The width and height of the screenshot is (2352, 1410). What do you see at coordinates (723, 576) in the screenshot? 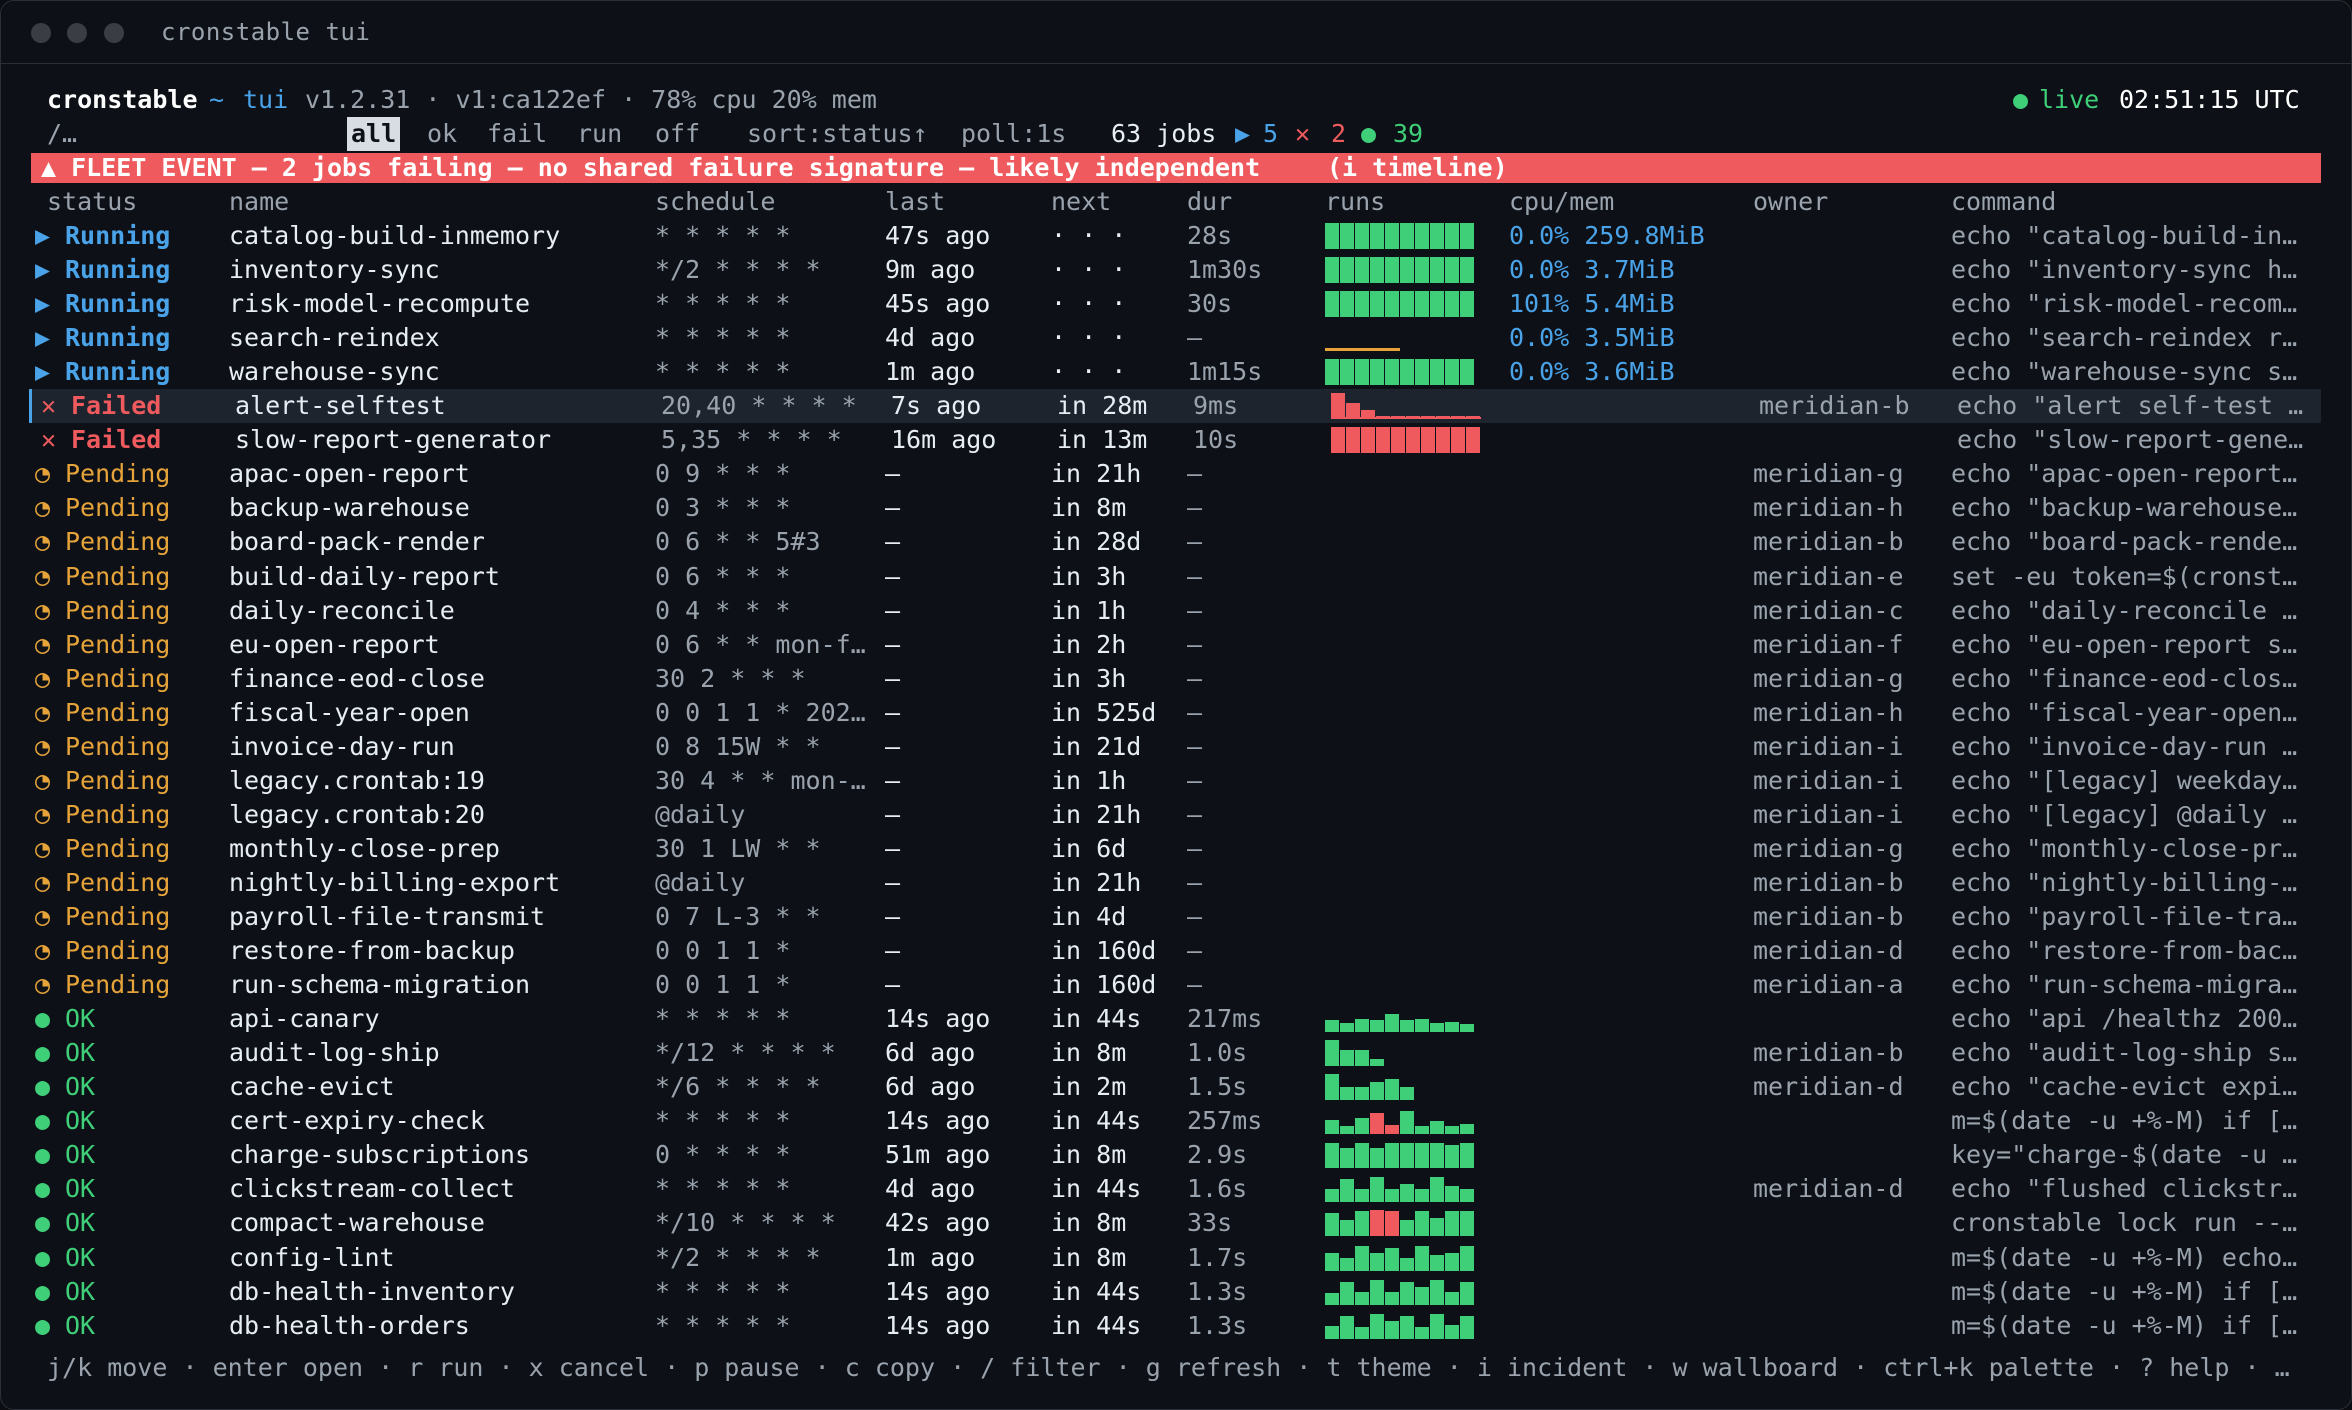
I see `job-schedule: 0 6 * * *` at bounding box center [723, 576].